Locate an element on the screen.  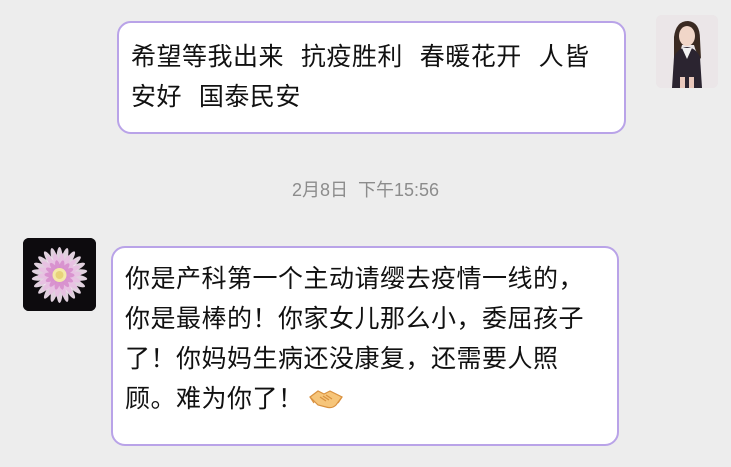
avatar-girl-portrait is located at coordinates (687, 51).